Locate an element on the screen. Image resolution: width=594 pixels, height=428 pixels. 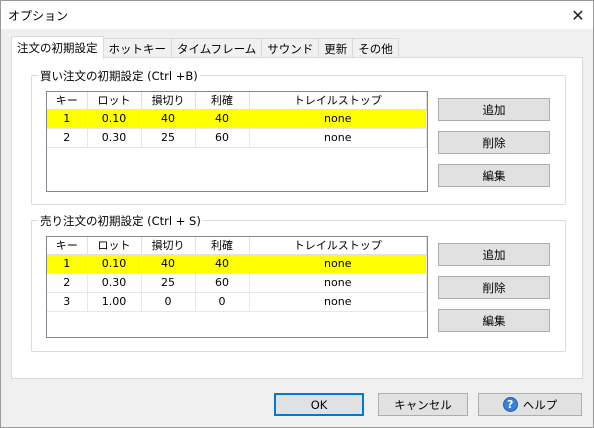
buy-edit-button: 編集 is located at coordinates (494, 175).